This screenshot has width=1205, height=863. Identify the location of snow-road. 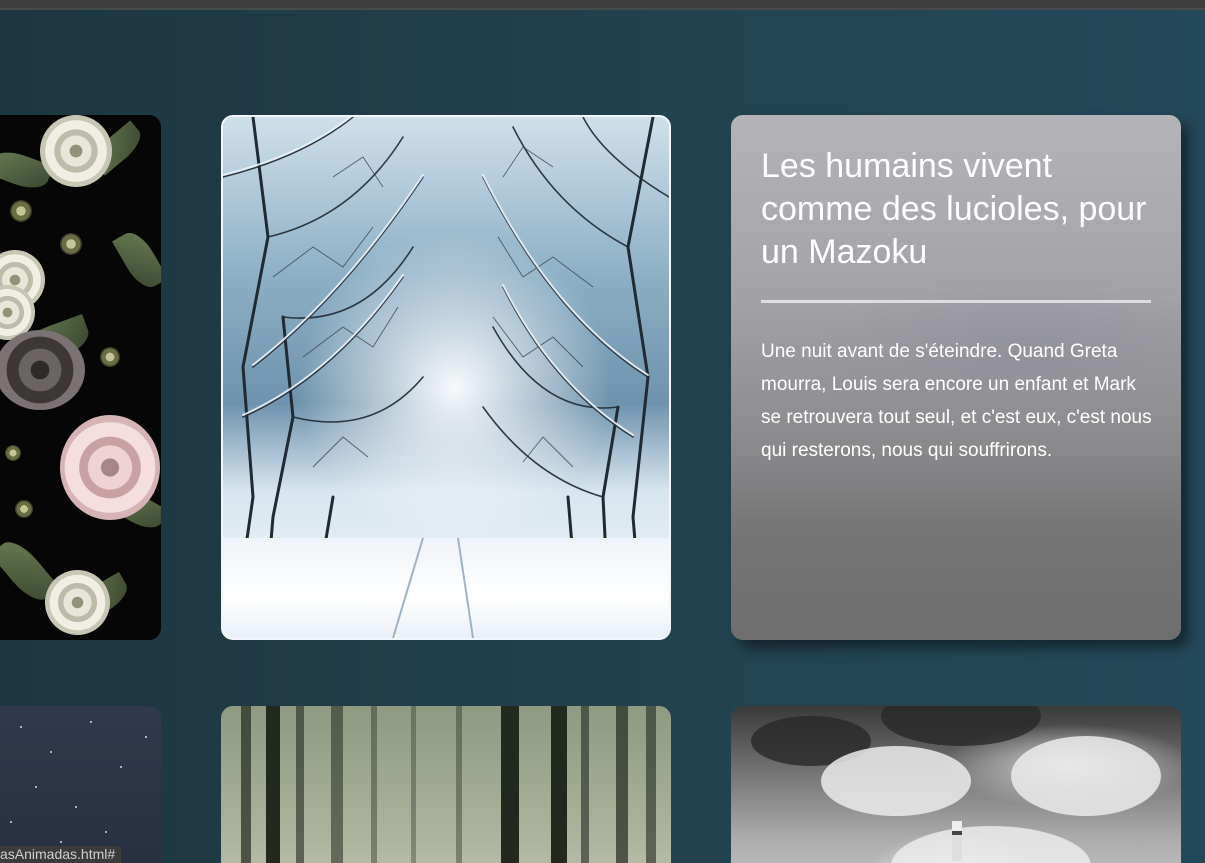
(446, 588).